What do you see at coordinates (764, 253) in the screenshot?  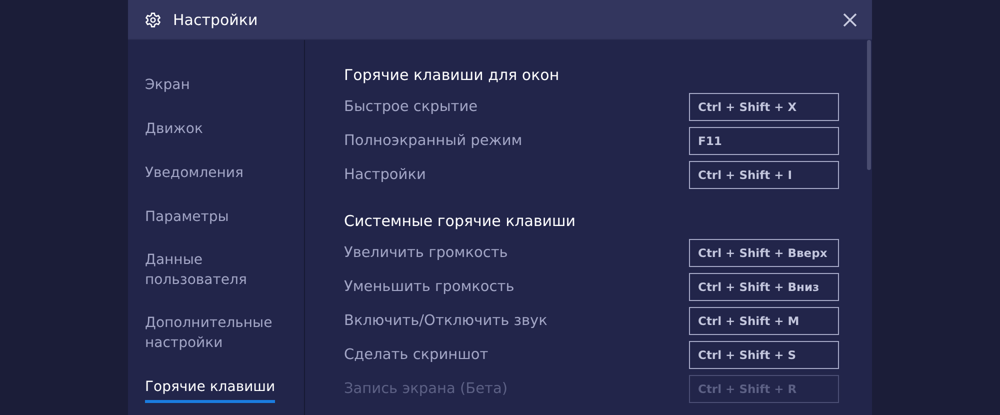 I see `shortcut-field: Ctrl + Shift + Вверх` at bounding box center [764, 253].